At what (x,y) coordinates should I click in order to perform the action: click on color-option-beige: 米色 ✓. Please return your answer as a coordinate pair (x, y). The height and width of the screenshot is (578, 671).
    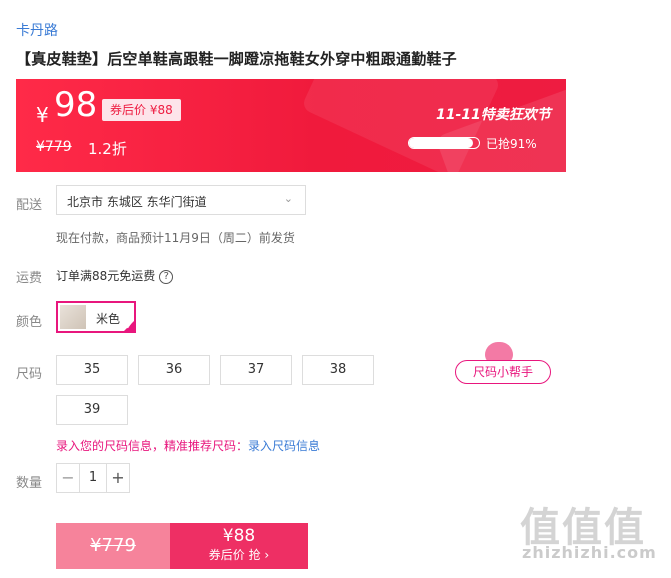
    Looking at the image, I should click on (96, 317).